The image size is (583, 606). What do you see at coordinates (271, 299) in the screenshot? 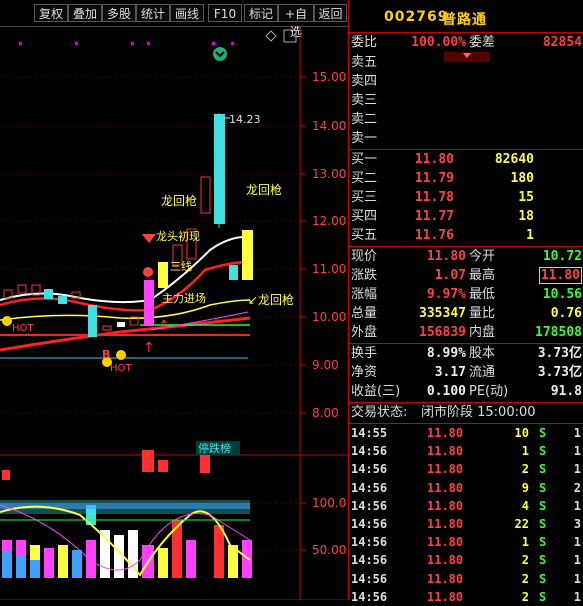
I see `longhui-label: ↙龙回枪` at bounding box center [271, 299].